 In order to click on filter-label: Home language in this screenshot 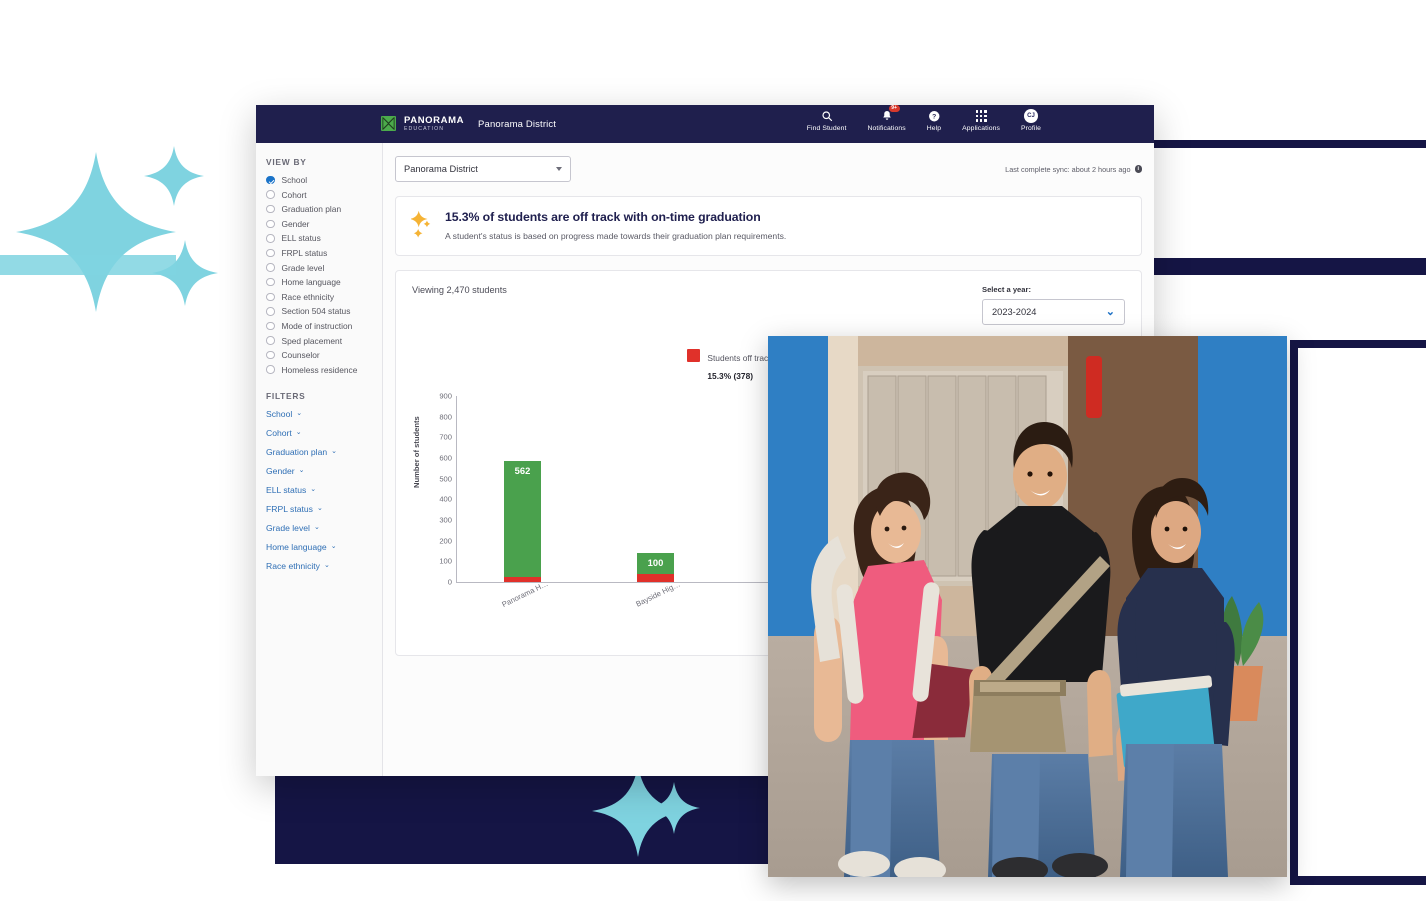, I will do `click(296, 546)`.